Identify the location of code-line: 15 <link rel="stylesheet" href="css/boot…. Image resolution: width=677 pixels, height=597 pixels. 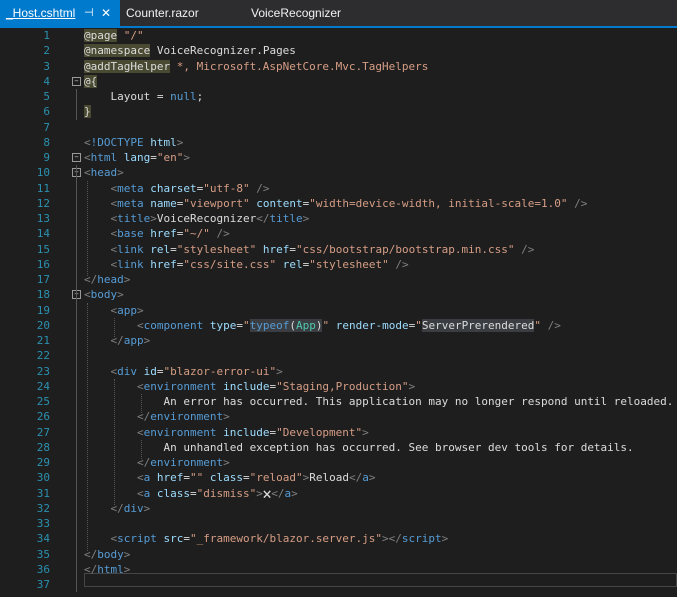
(338, 249).